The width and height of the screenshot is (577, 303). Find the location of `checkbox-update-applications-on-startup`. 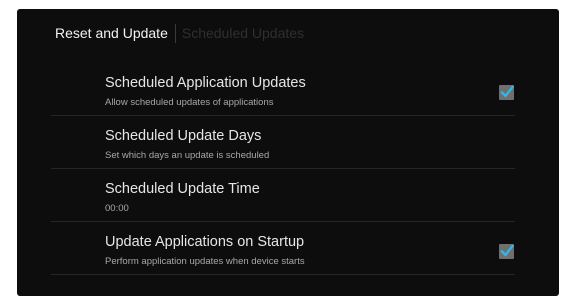

checkbox-update-applications-on-startup is located at coordinates (506, 251).